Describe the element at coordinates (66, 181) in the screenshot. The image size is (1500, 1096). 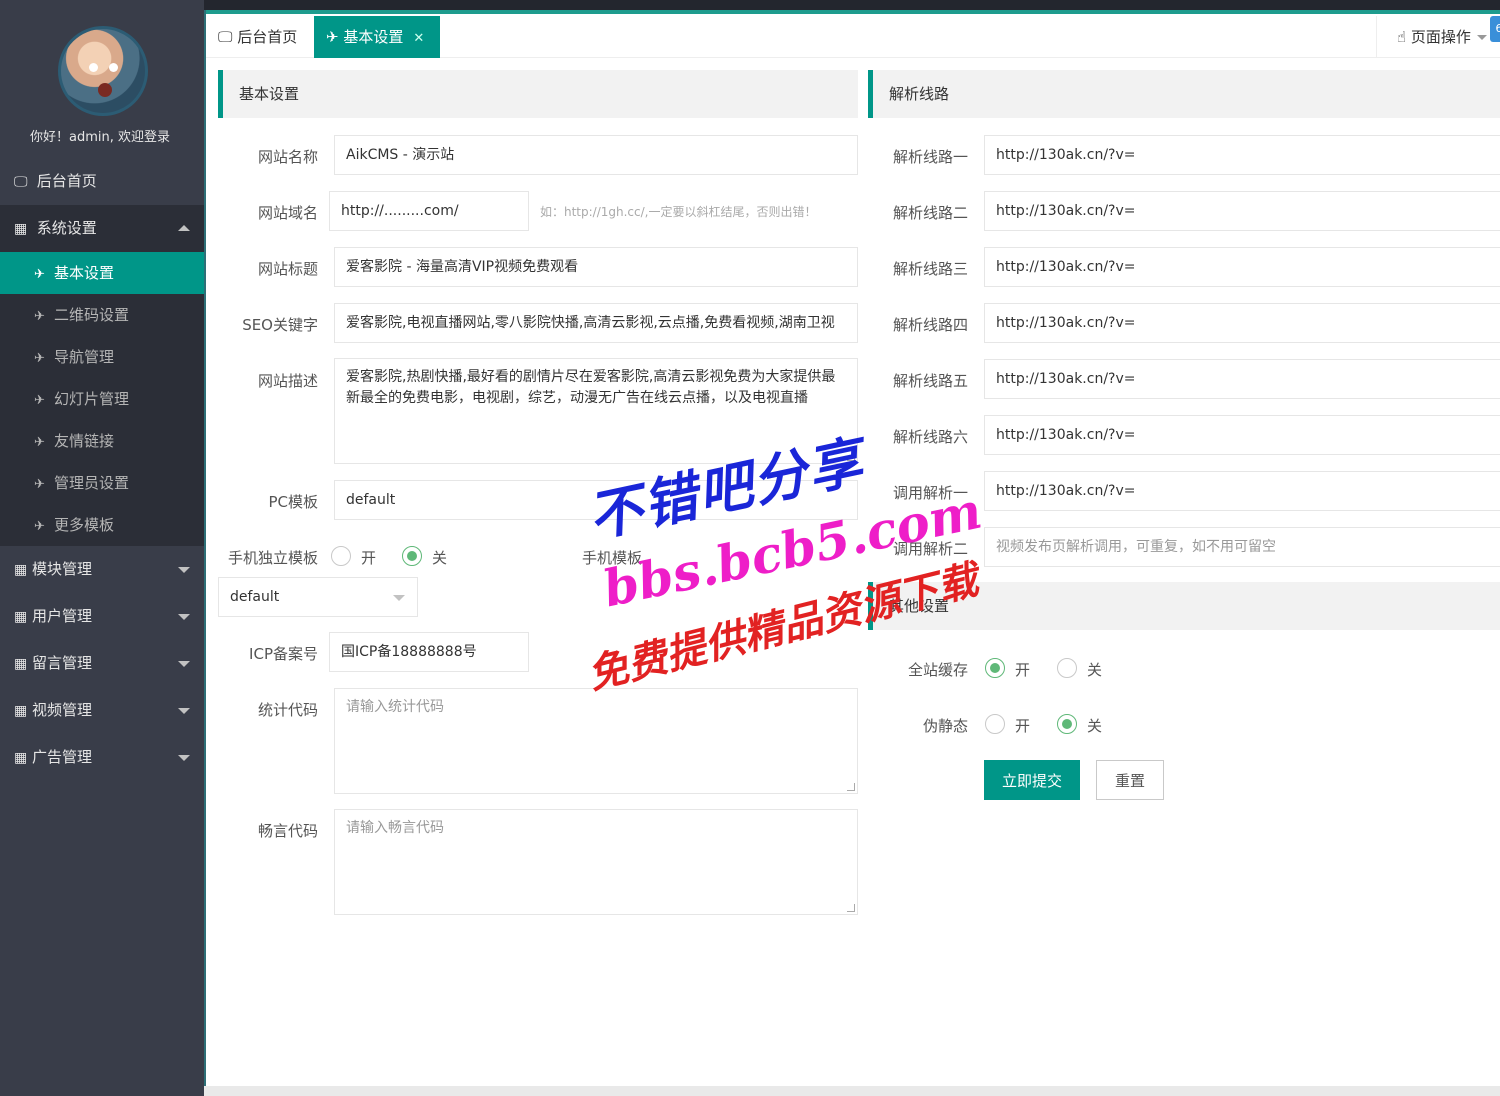
I see `sidebar-item-label: 后台首页` at that location.